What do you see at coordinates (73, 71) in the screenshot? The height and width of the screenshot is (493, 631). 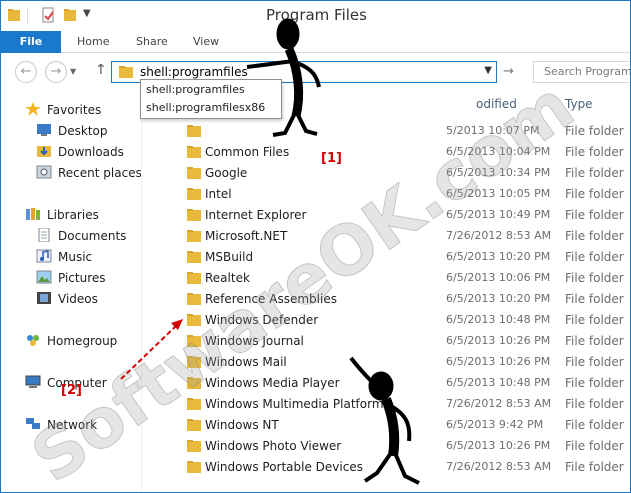 I see `recent-locations-icon: ▼` at bounding box center [73, 71].